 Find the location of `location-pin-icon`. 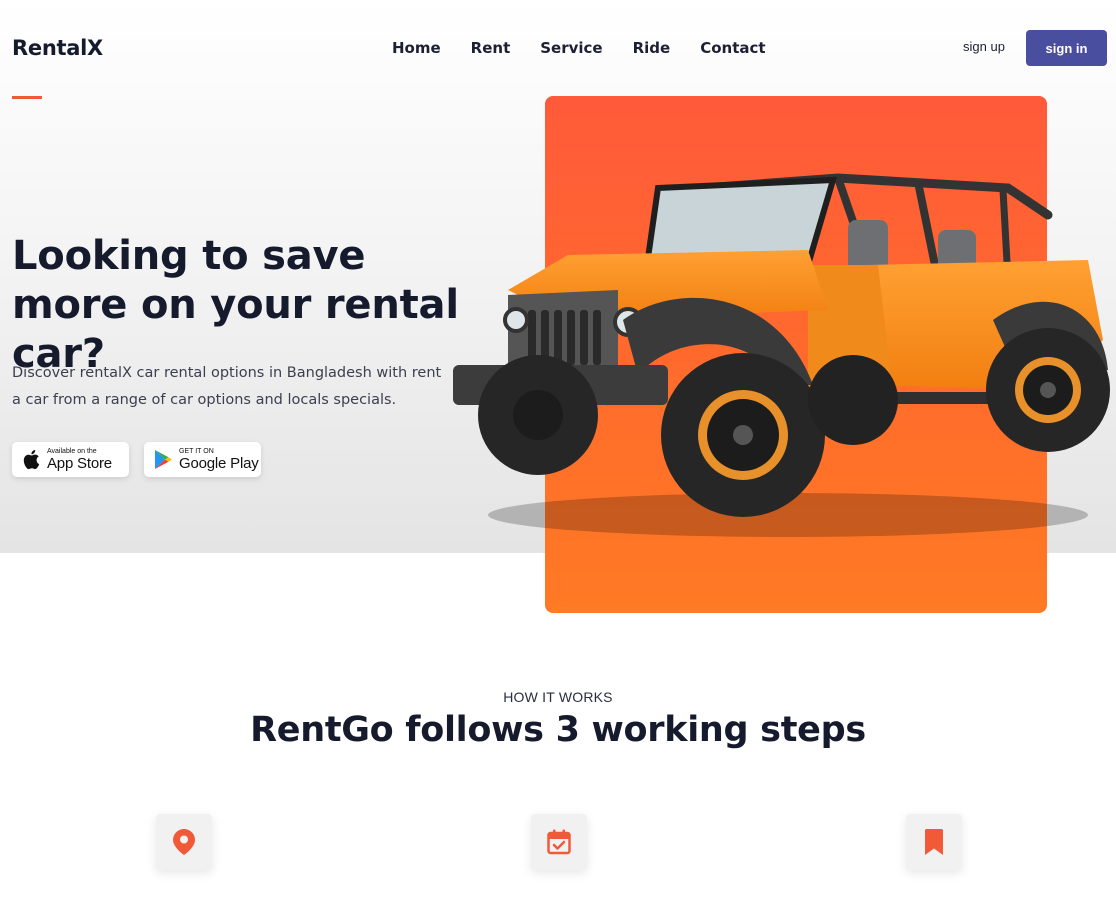

location-pin-icon is located at coordinates (184, 842).